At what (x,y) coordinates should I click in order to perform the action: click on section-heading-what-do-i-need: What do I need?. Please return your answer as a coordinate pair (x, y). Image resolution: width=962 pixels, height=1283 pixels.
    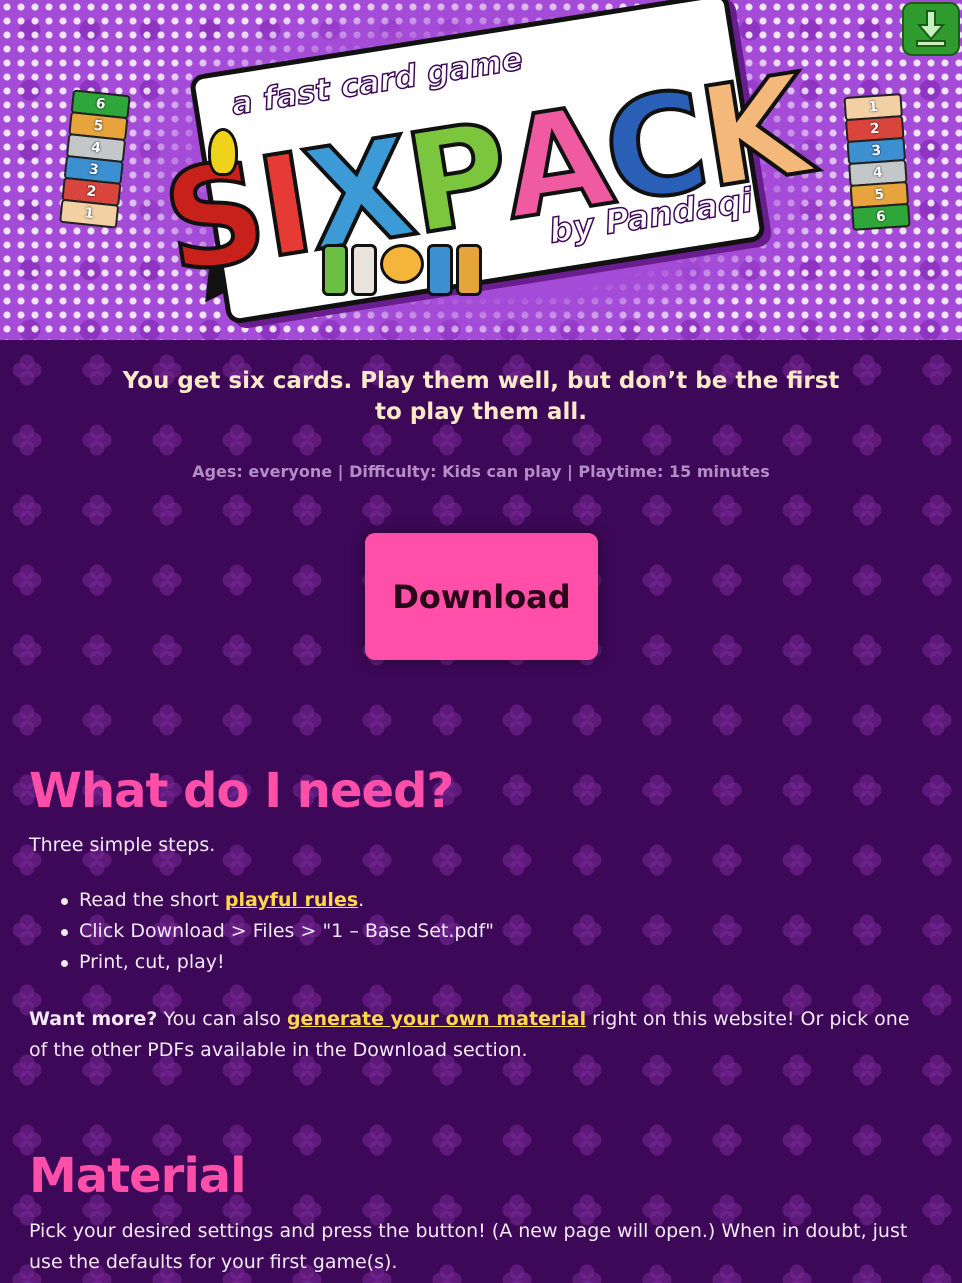
    Looking at the image, I should click on (241, 791).